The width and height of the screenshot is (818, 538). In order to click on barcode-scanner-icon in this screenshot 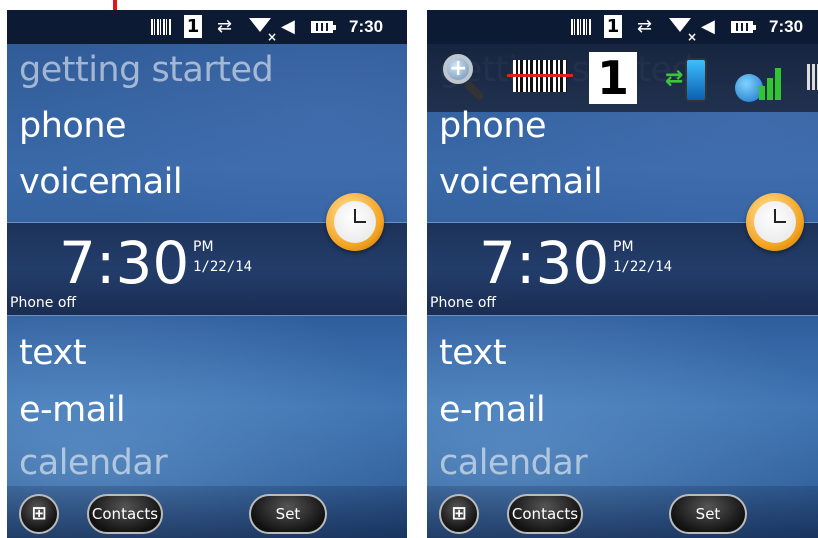, I will do `click(540, 76)`.